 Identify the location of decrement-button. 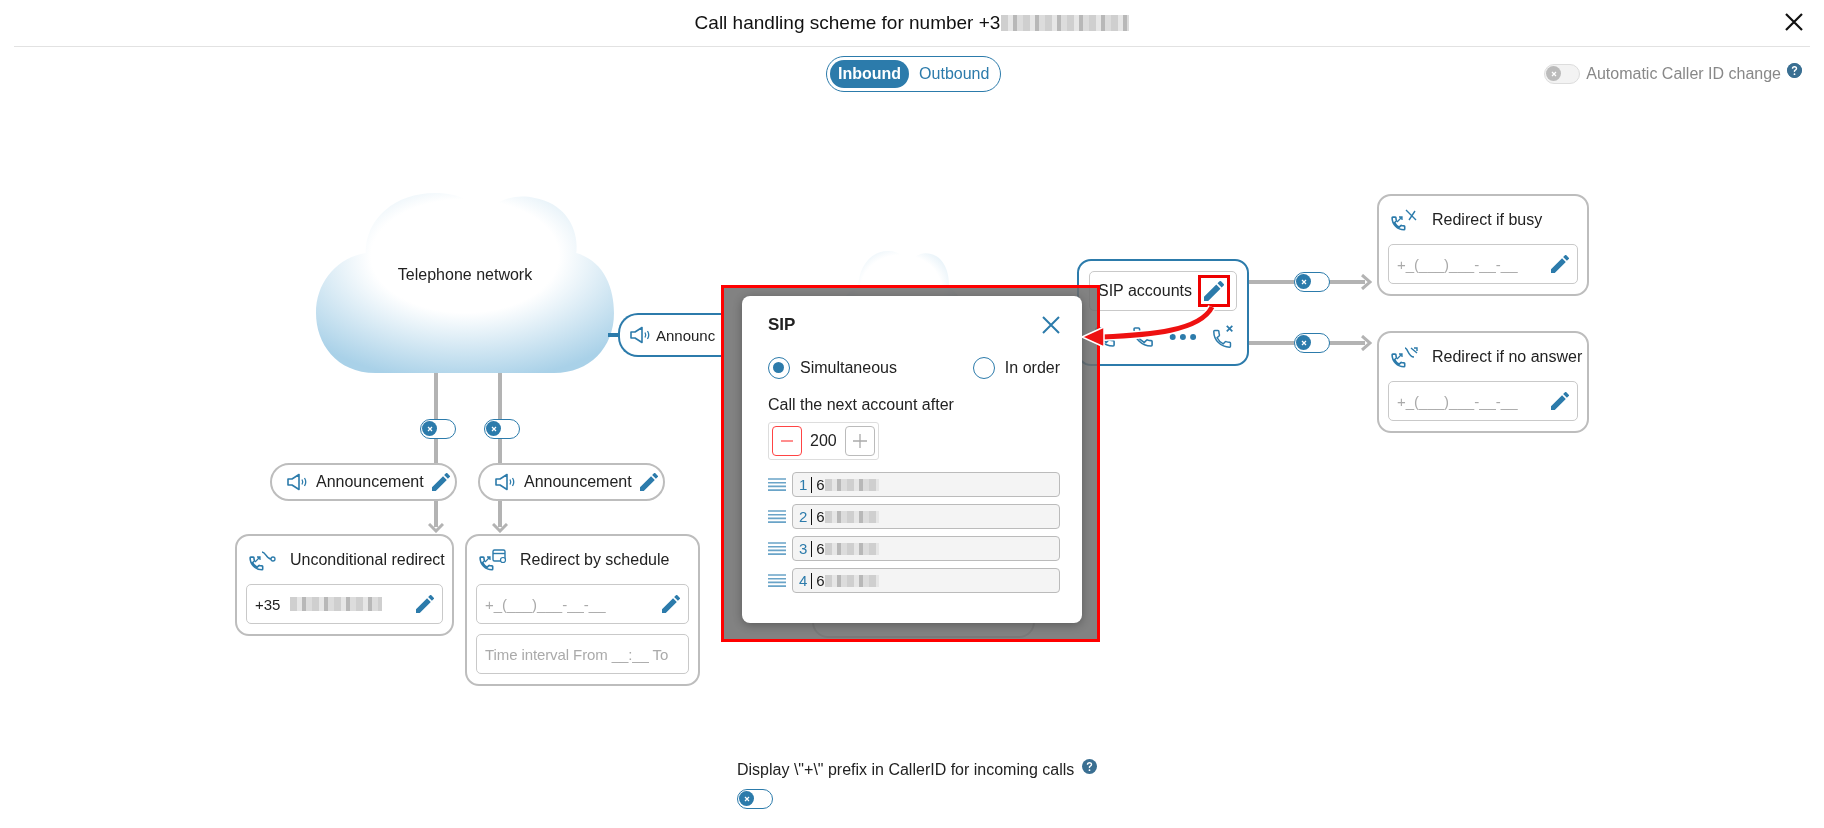
(787, 441).